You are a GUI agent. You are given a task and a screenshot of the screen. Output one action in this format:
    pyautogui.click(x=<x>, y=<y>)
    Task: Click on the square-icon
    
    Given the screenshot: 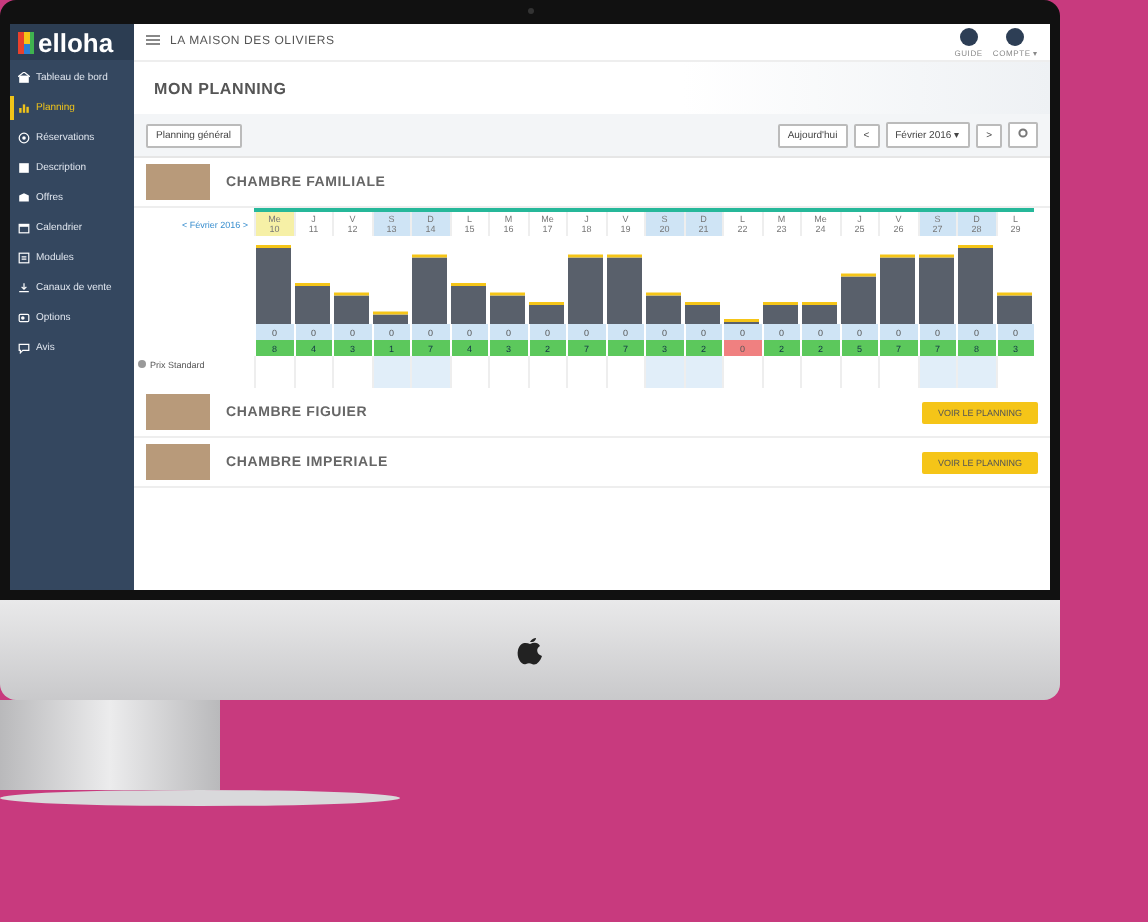 What is the action you would take?
    pyautogui.click(x=24, y=168)
    